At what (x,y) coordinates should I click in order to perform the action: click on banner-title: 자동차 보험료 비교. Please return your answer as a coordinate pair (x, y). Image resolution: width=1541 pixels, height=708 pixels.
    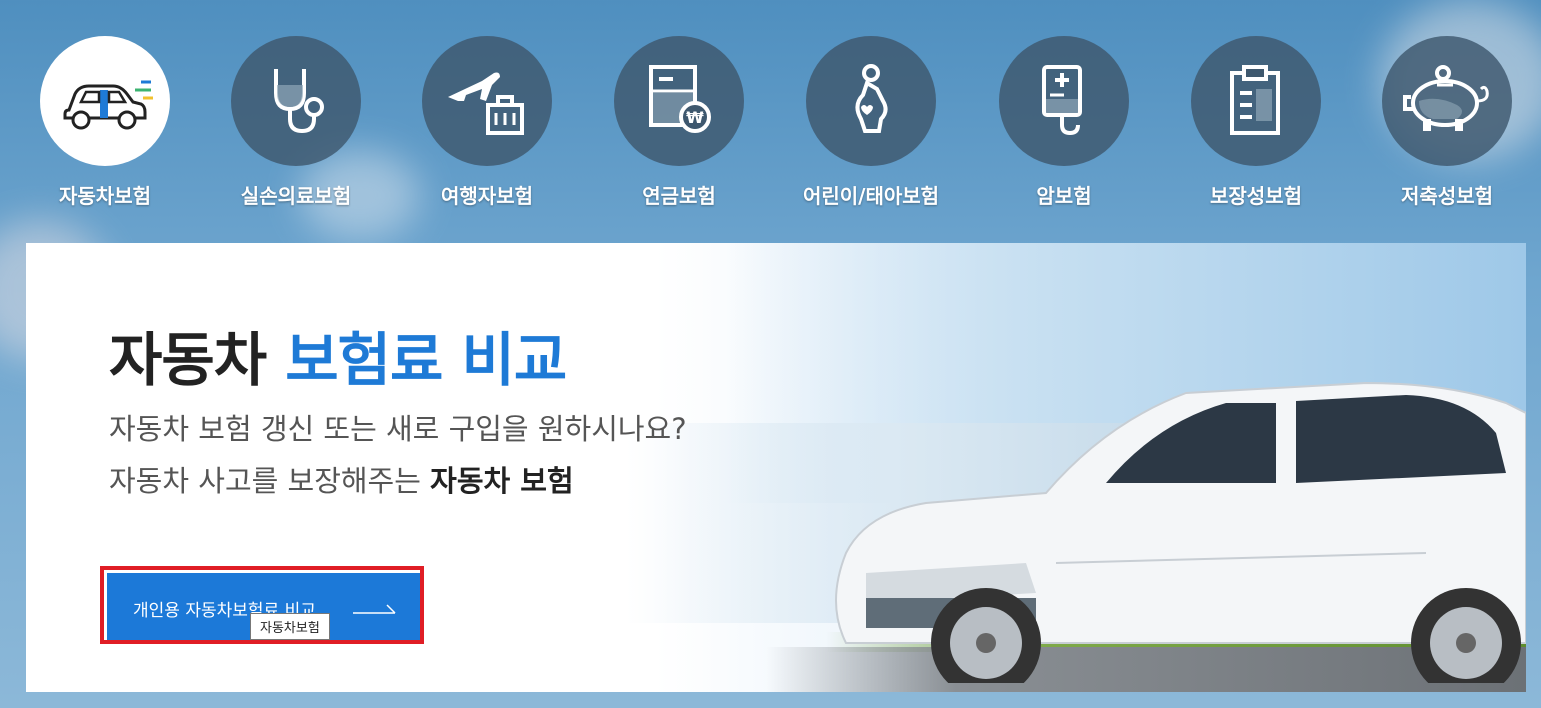
    Looking at the image, I should click on (338, 355).